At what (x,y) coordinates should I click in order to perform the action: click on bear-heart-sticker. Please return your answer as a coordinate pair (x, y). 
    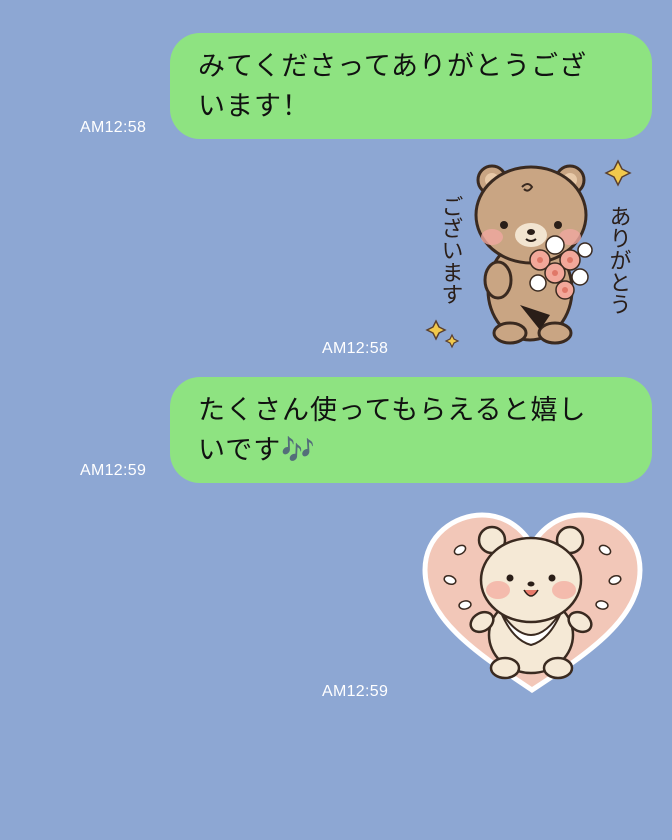
    Looking at the image, I should click on (532, 602).